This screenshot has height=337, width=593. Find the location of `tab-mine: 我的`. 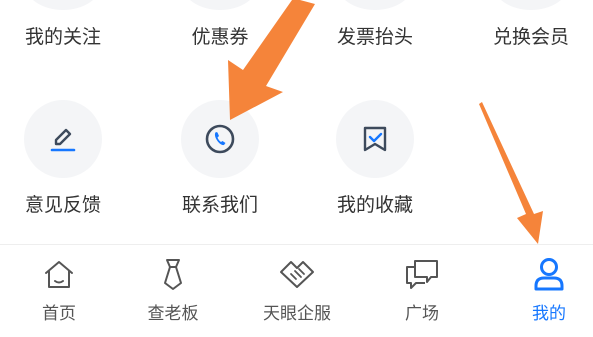

tab-mine: 我的 is located at coordinates (541, 291).